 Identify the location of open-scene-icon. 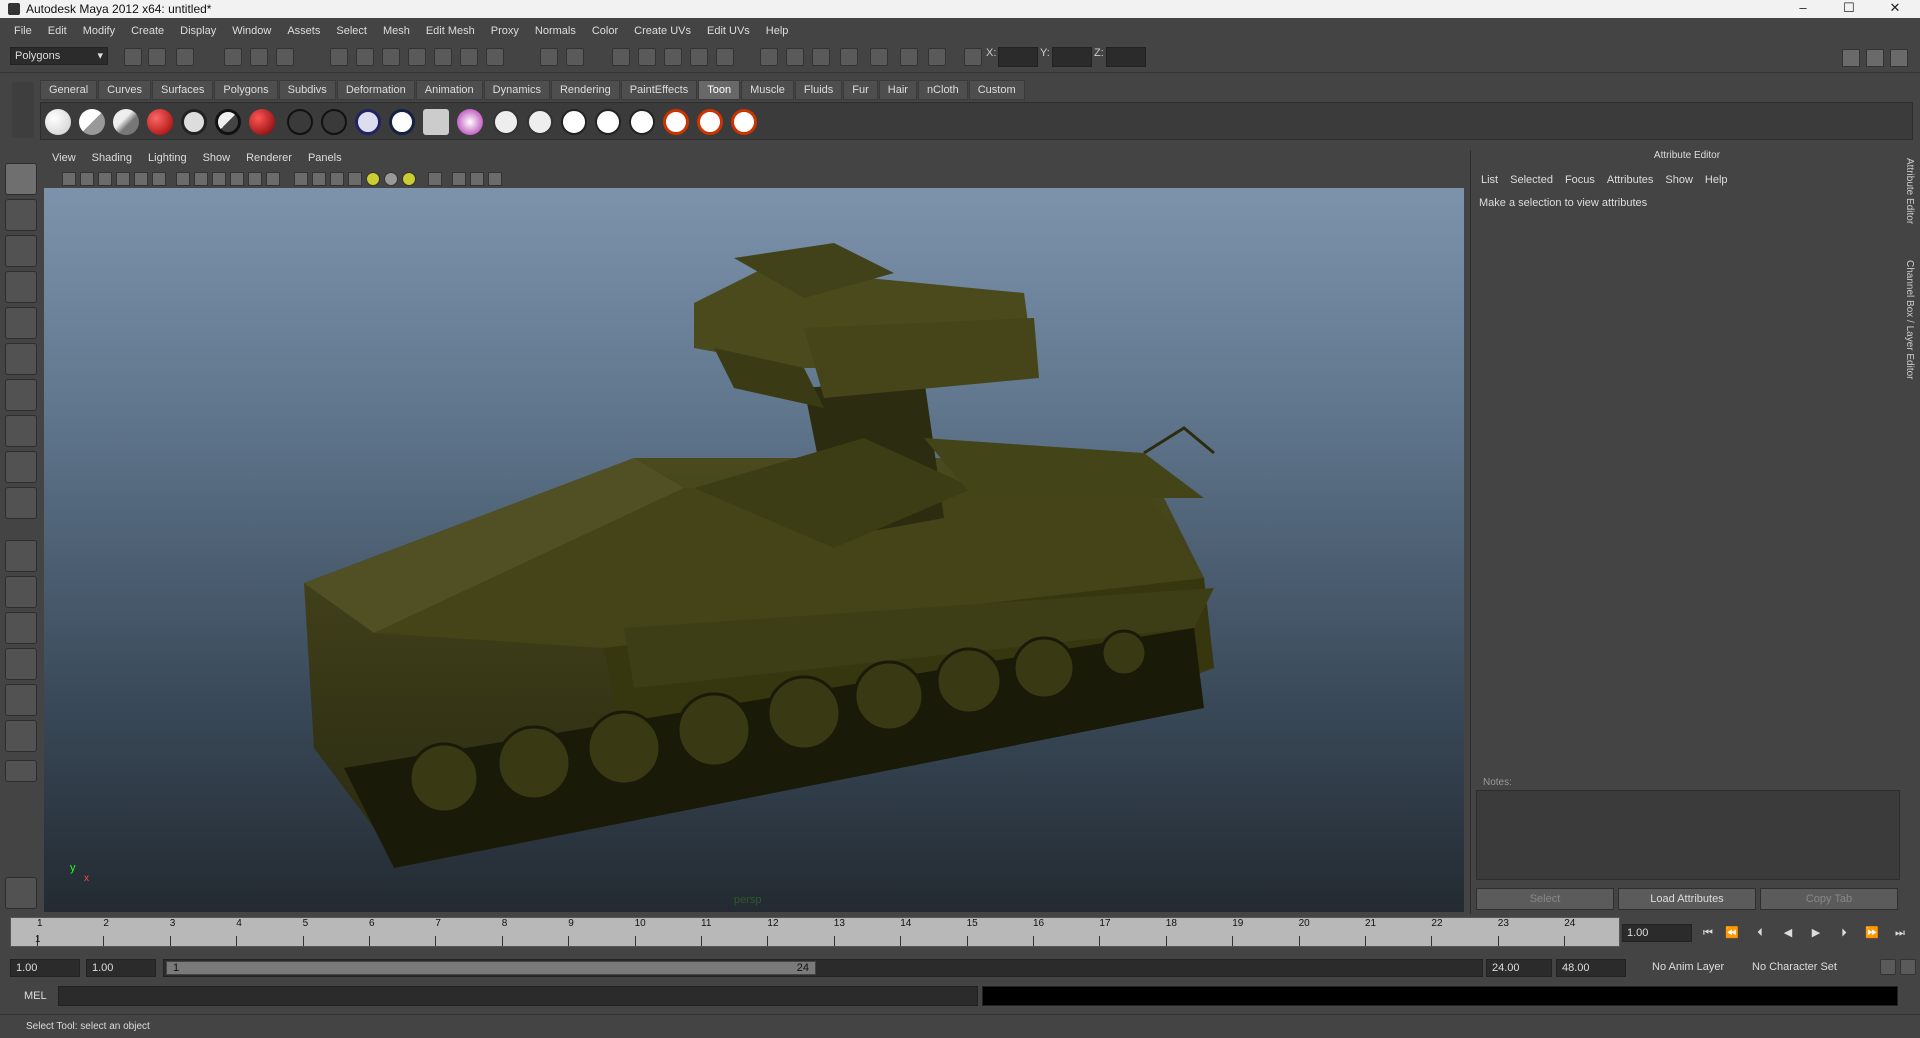
(157, 57).